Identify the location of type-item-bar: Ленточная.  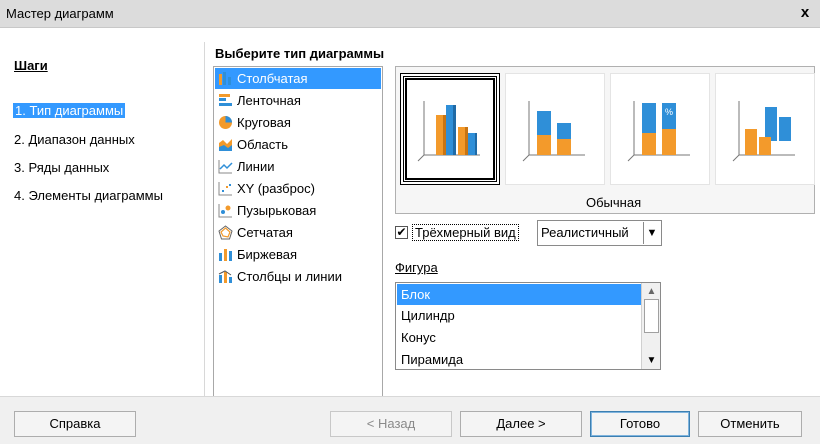
(298, 100).